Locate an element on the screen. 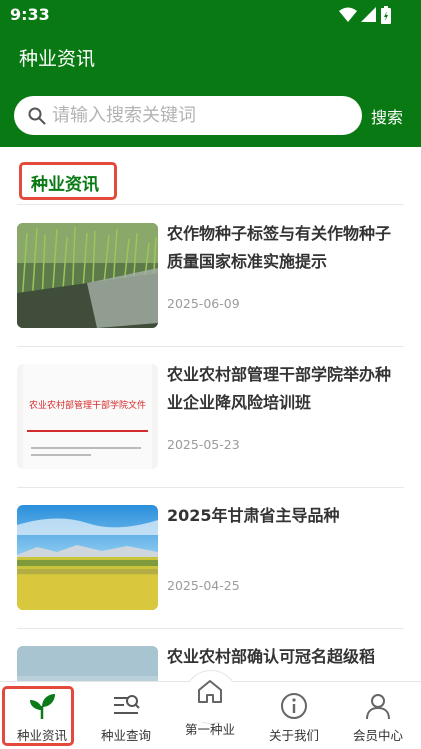 This screenshot has width=421, height=749. news-thumbnail: 农业农村部管理干部学院文件 is located at coordinates (87, 416).